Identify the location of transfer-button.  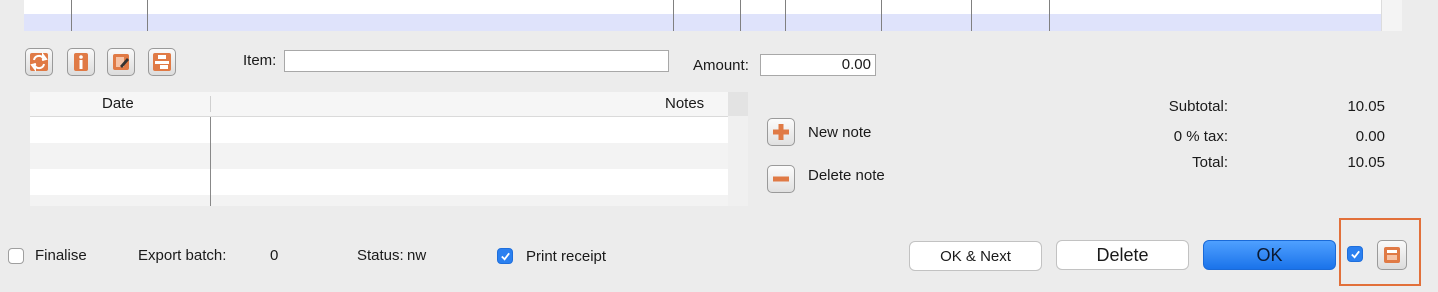
(162, 62).